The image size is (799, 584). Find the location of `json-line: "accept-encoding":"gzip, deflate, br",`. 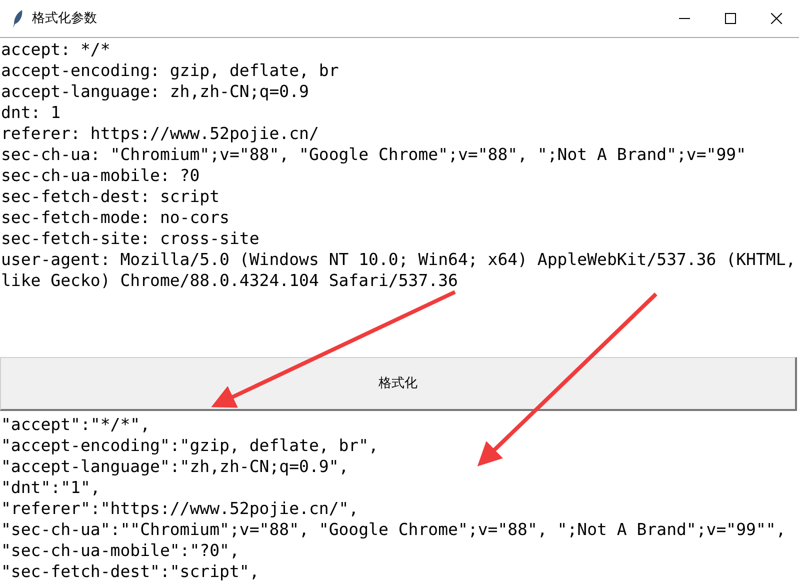

json-line: "accept-encoding":"gzip, deflate, br", is located at coordinates (190, 445).